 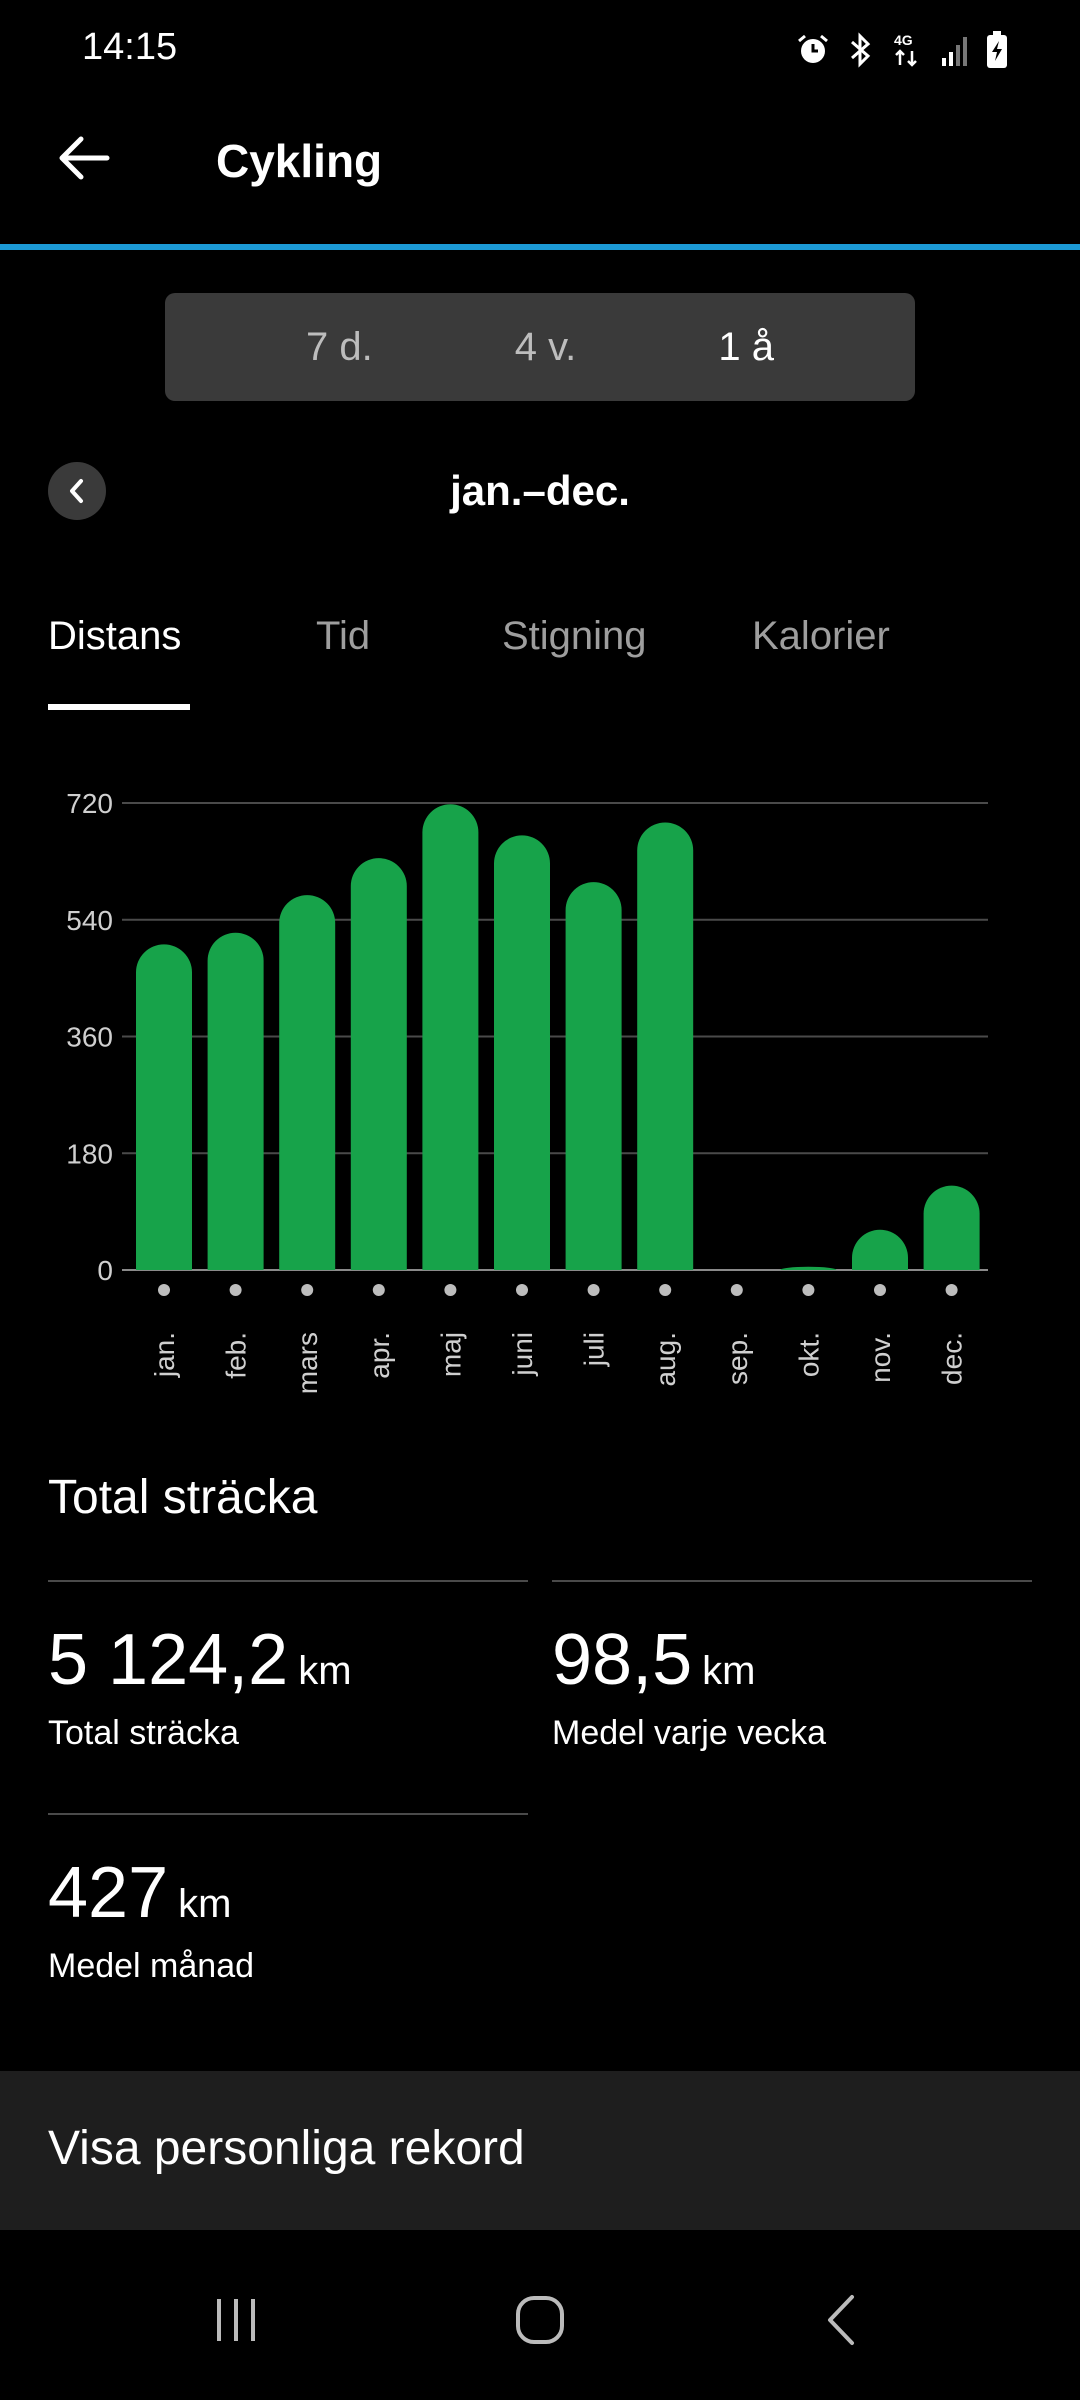 I want to click on previous-period-button, so click(x=77, y=491).